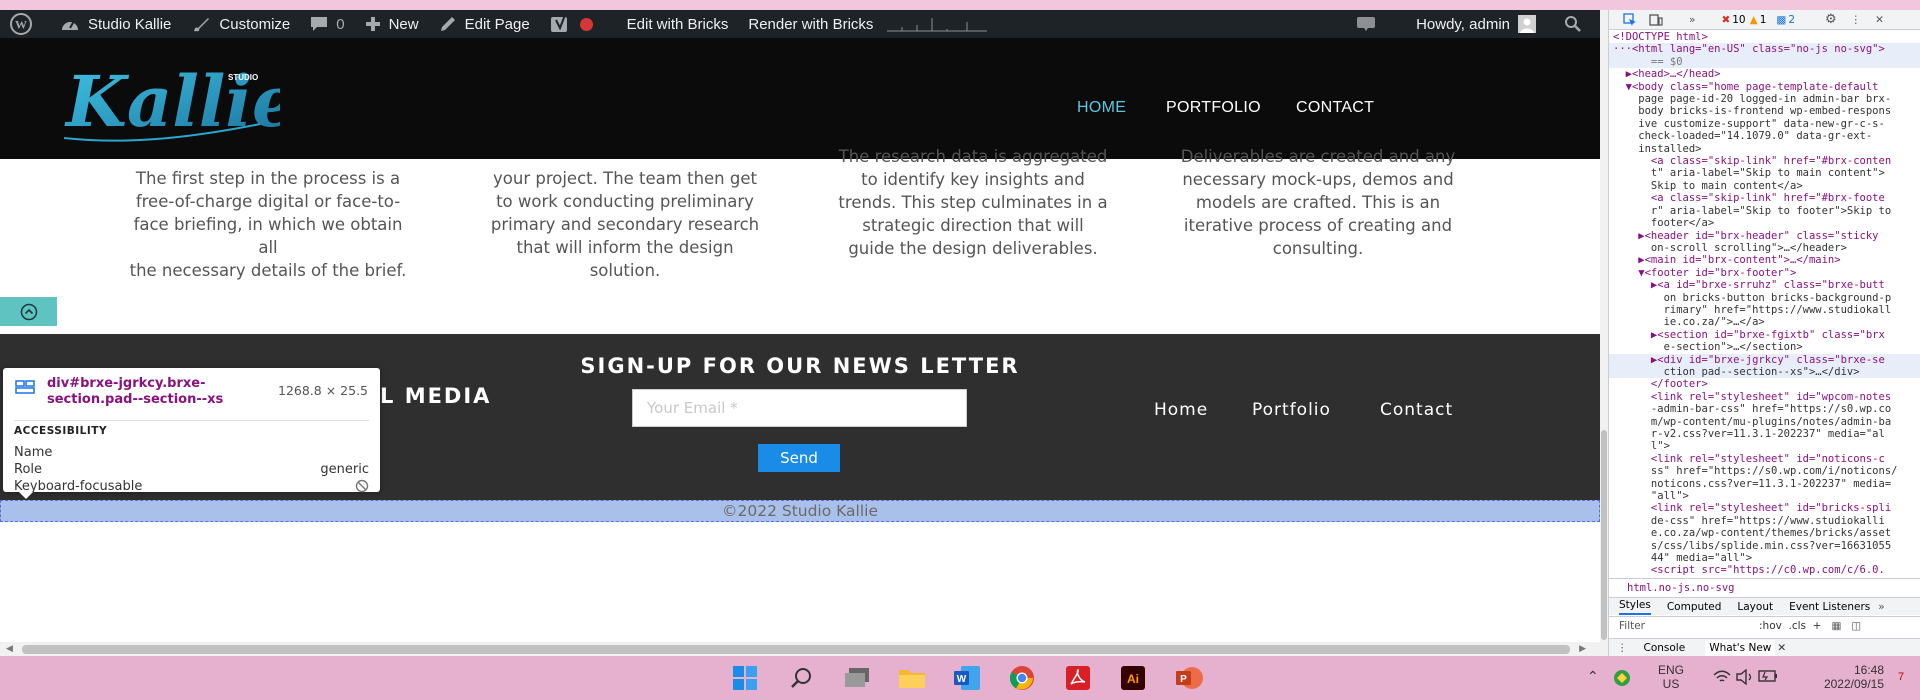 The image size is (1920, 700). What do you see at coordinates (1764, 62) in the screenshot?
I see `dom-tree-line: == $0` at bounding box center [1764, 62].